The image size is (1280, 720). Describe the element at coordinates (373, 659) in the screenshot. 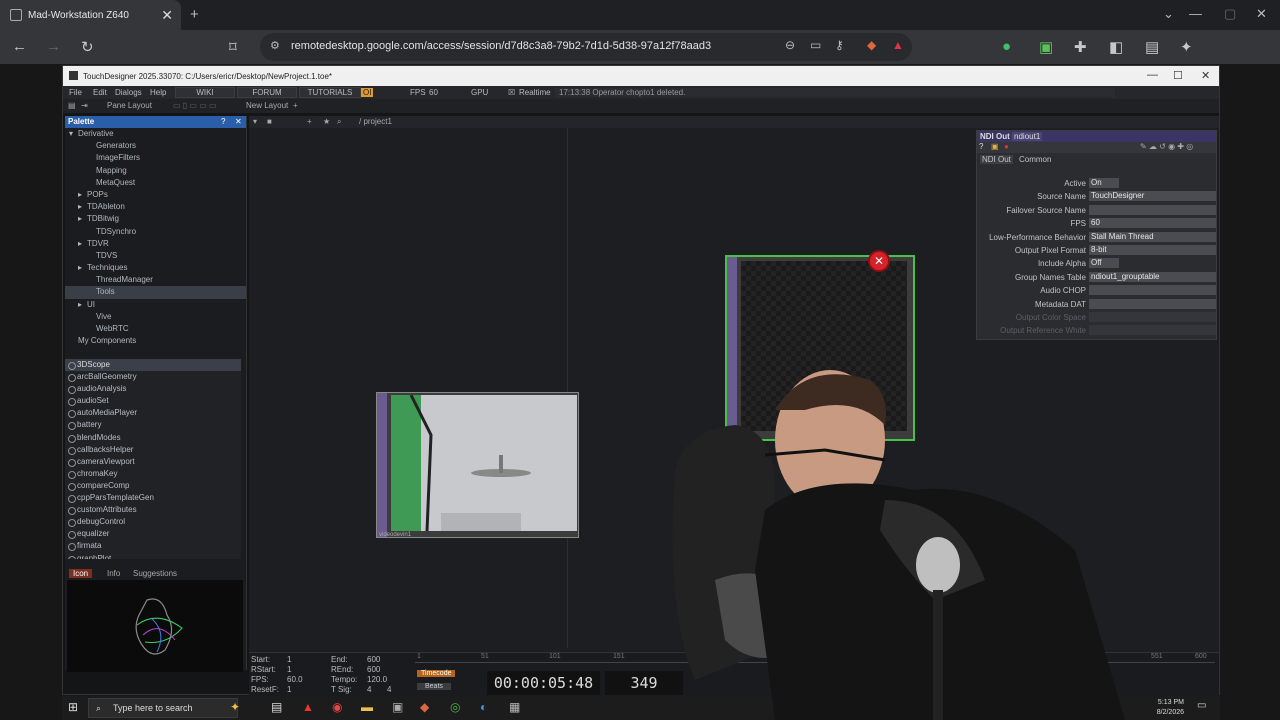

I see `end-value: 600` at that location.